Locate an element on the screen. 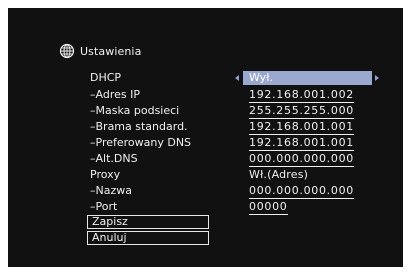 The width and height of the screenshot is (411, 275). proxy-label: Proxy is located at coordinates (105, 174).